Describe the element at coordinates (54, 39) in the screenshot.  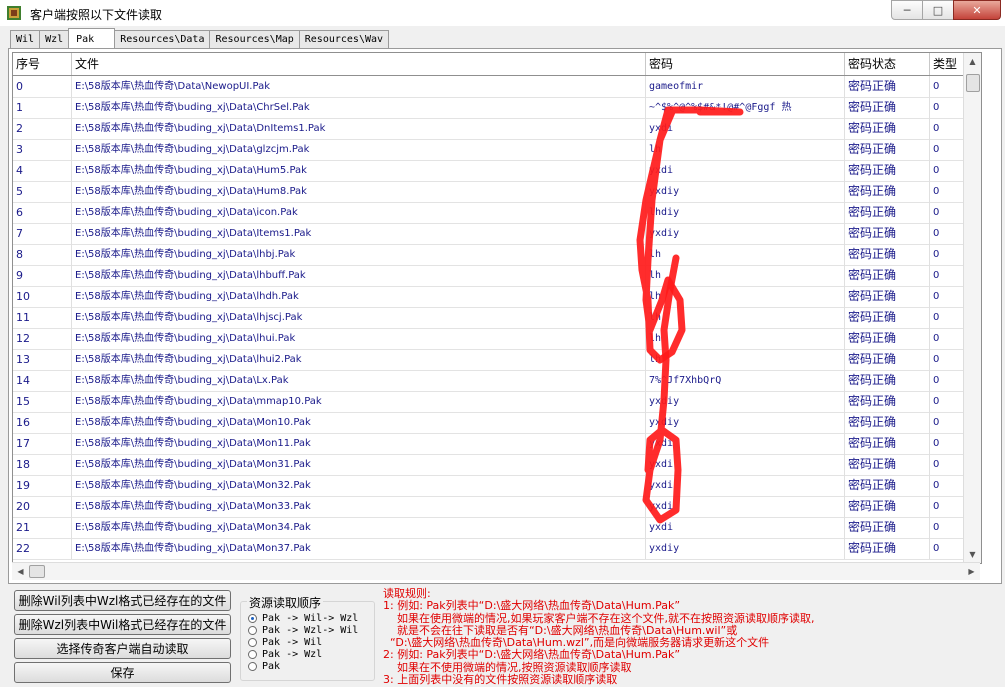
I see `tab-wzl: Wzl` at that location.